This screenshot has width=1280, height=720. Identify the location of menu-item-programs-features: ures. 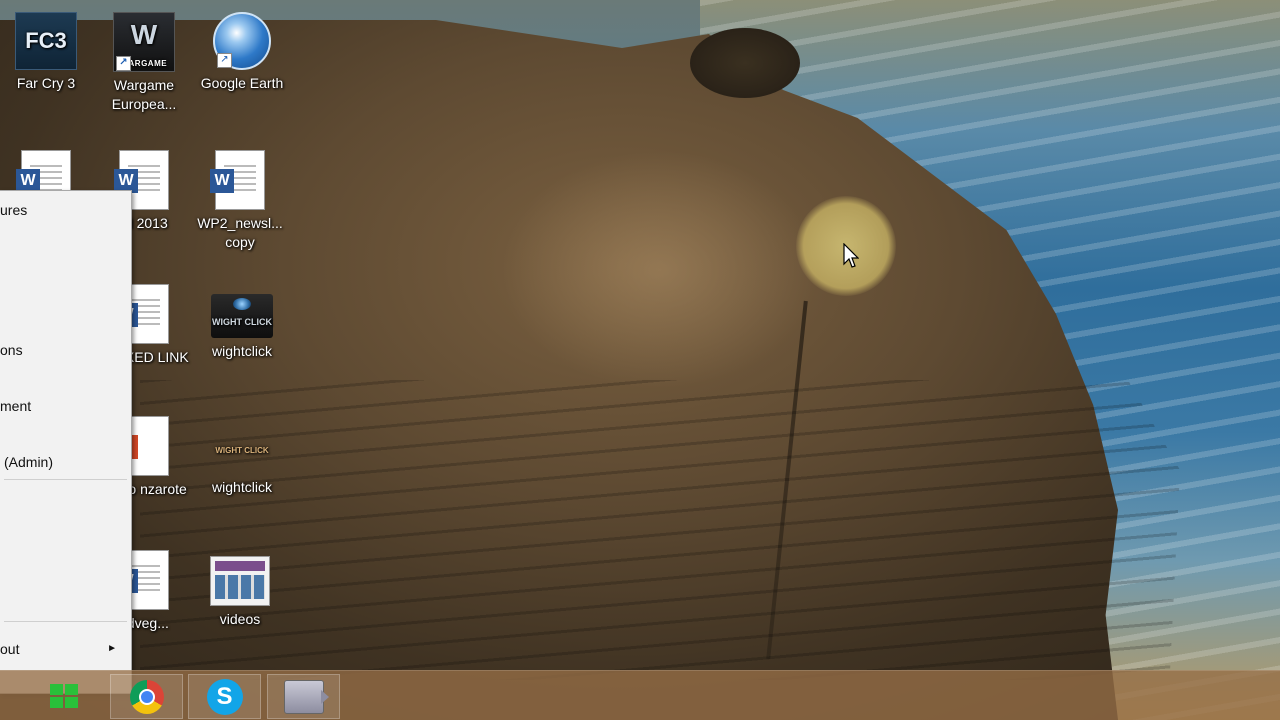
(65, 210).